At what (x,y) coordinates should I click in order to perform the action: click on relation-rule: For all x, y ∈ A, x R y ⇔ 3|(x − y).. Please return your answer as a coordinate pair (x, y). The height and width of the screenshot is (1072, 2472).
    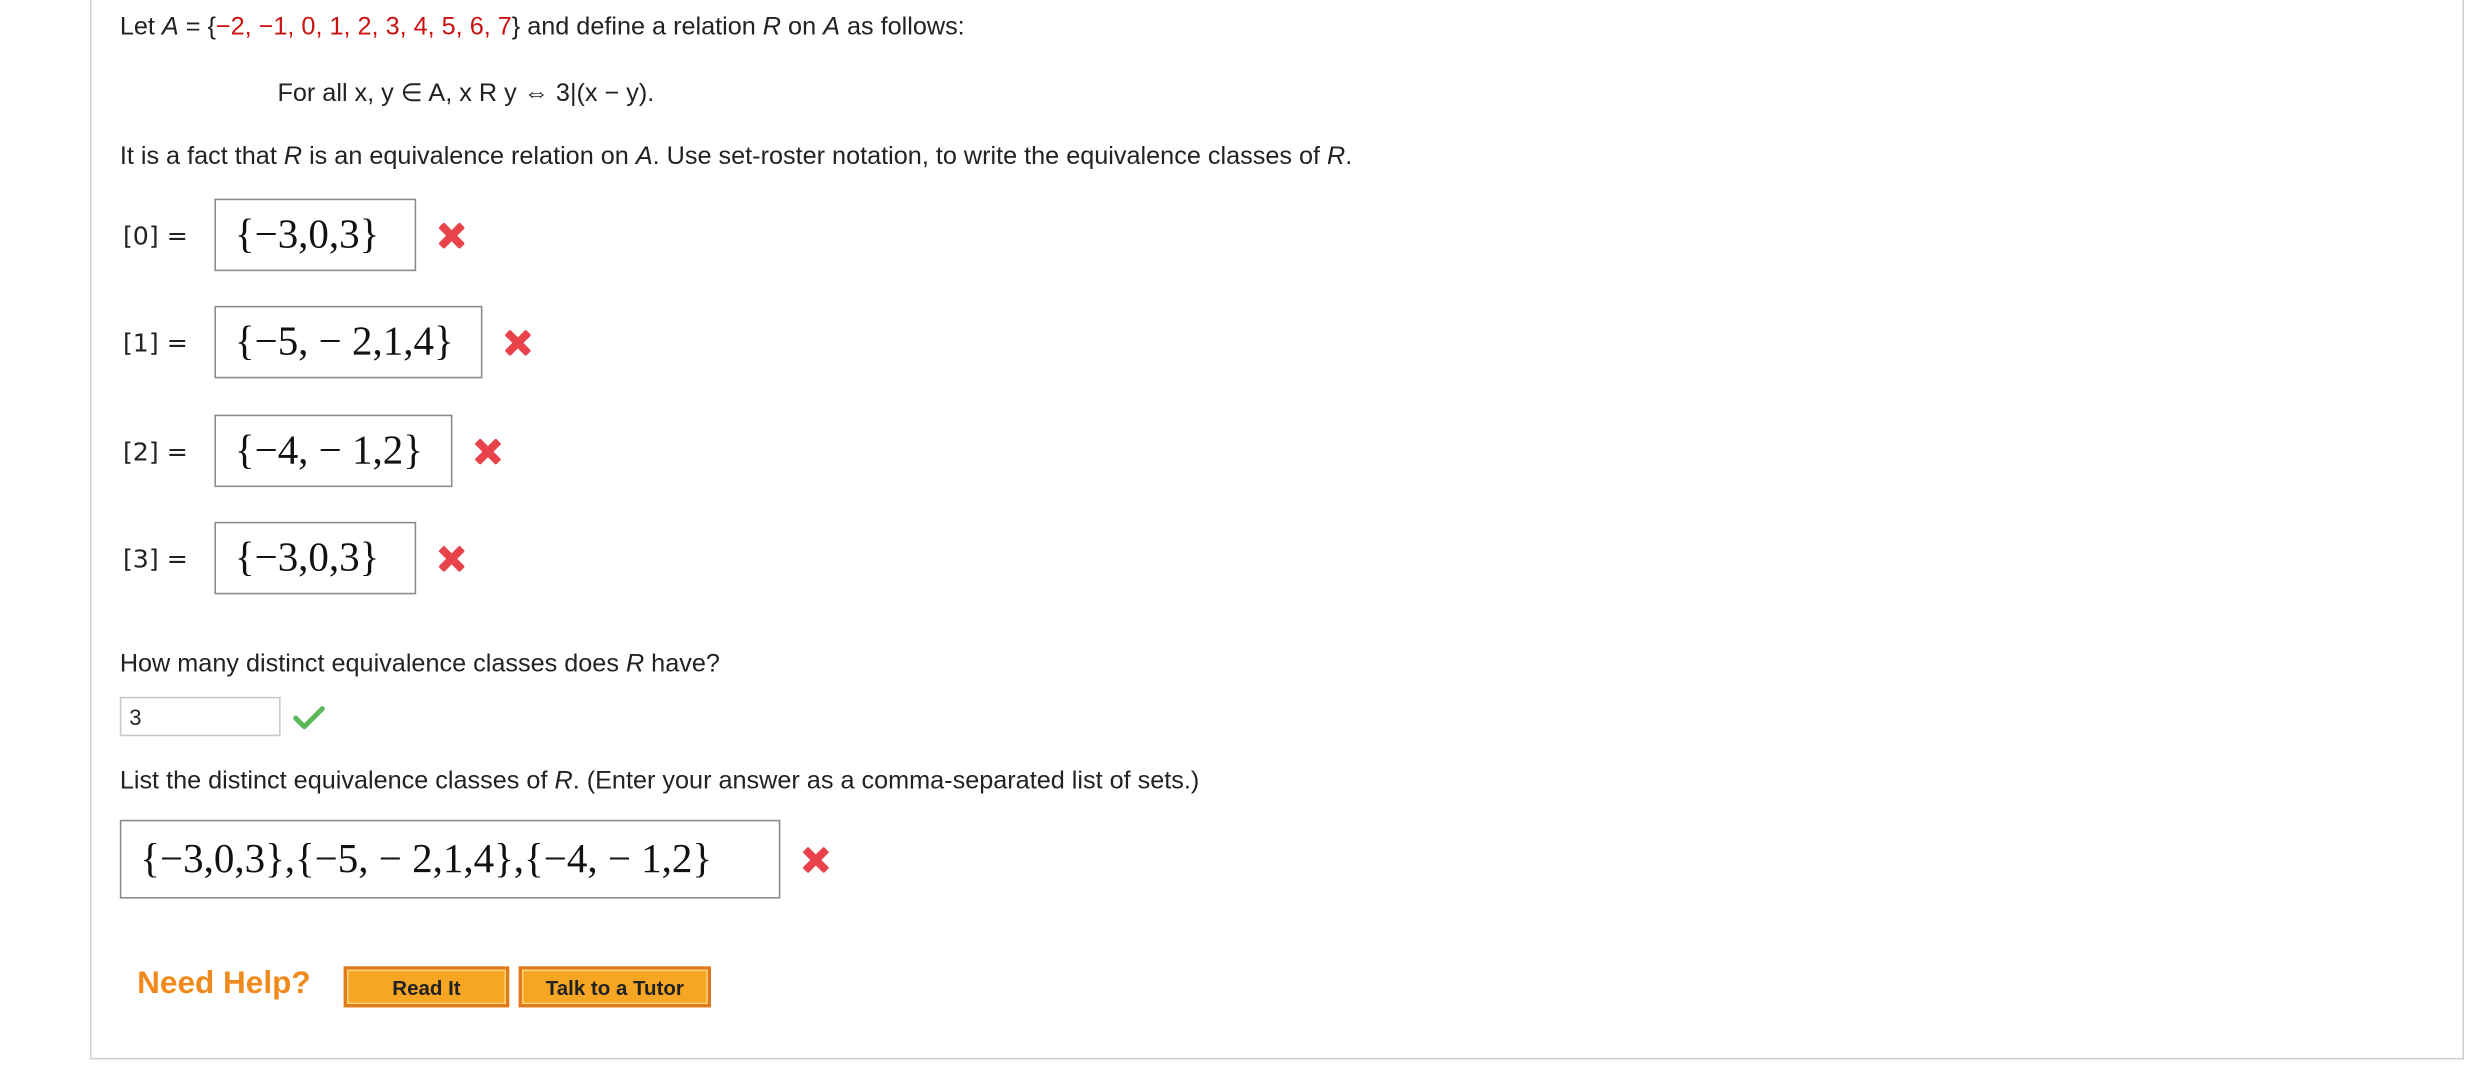
    Looking at the image, I should click on (465, 93).